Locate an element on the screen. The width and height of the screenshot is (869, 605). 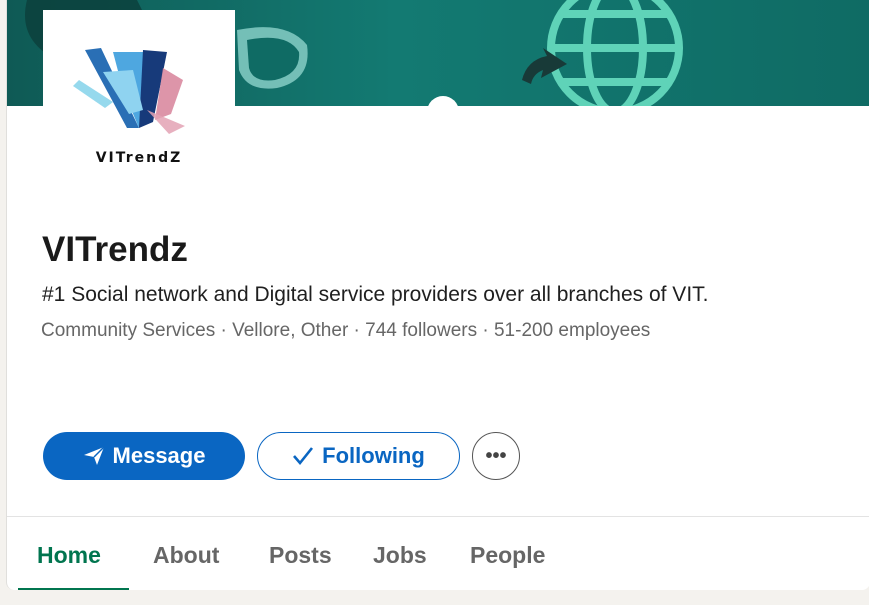
tab-jobs: Jobs is located at coordinates (400, 555).